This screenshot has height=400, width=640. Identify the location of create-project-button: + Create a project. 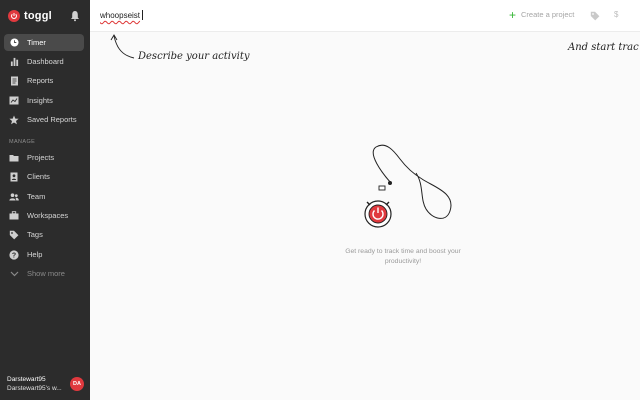
(542, 14).